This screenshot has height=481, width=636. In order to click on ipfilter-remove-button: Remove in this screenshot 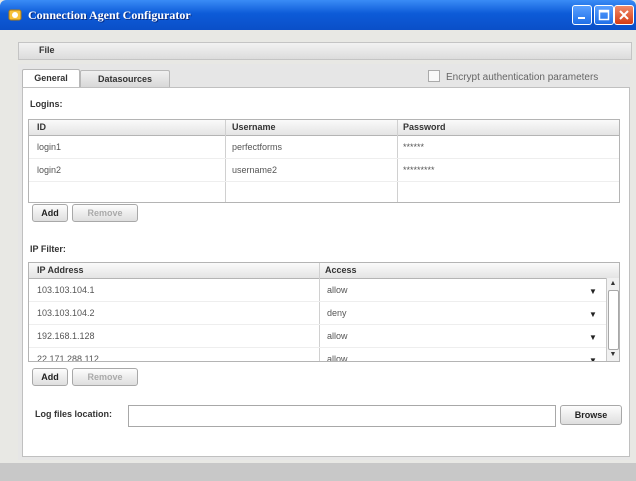, I will do `click(105, 377)`.